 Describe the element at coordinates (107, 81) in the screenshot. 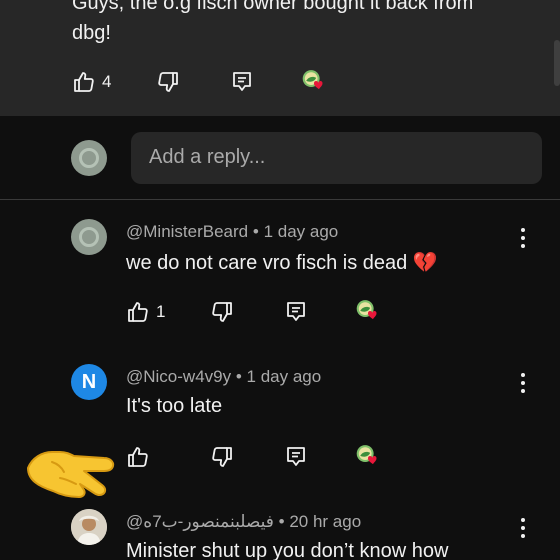

I see `like-count: 4` at that location.